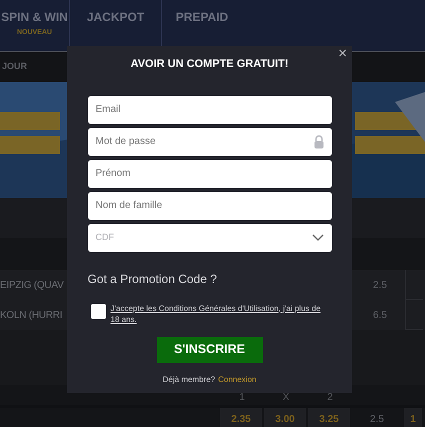  What do you see at coordinates (237, 380) in the screenshot?
I see `login-link: Connexion` at bounding box center [237, 380].